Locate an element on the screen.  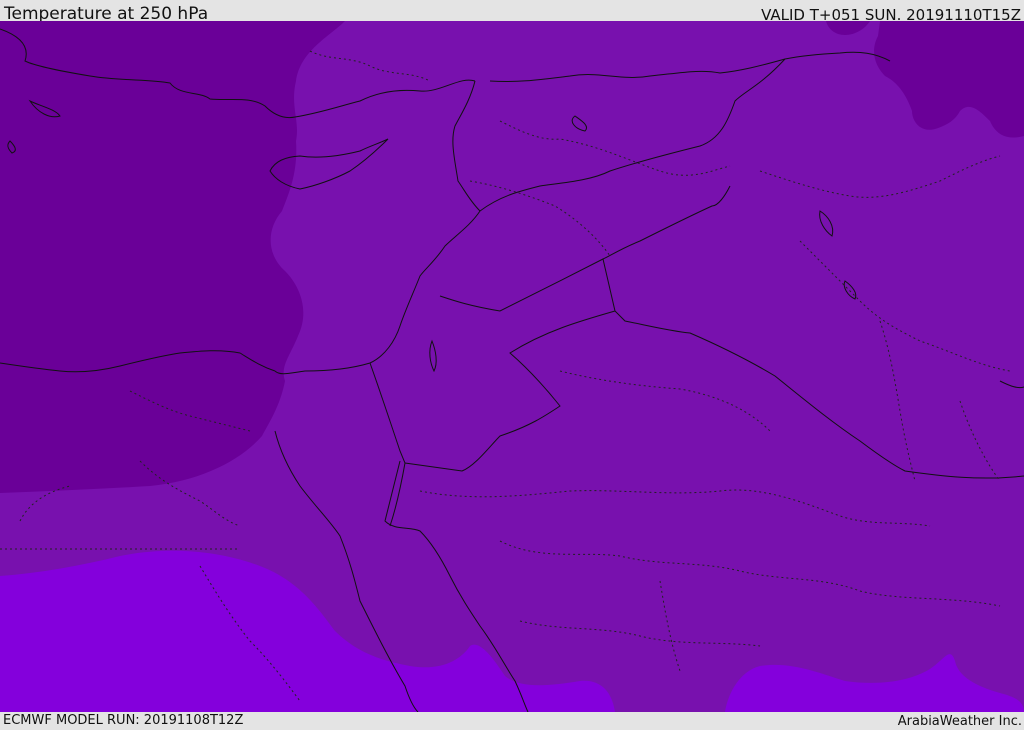
model-run-label: ECMWF MODEL RUN: 20191108T12Z is located at coordinates (123, 720).